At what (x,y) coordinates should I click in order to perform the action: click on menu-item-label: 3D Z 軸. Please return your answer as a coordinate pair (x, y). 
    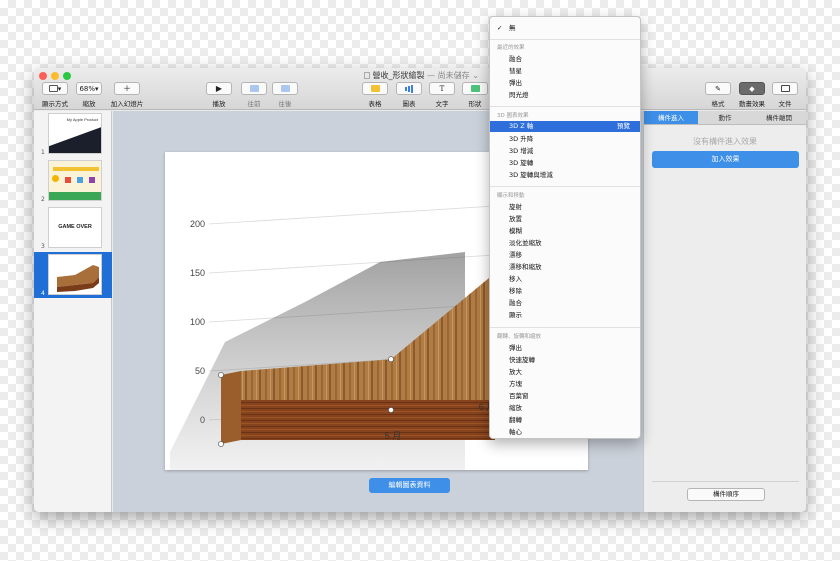
    Looking at the image, I should click on (521, 126).